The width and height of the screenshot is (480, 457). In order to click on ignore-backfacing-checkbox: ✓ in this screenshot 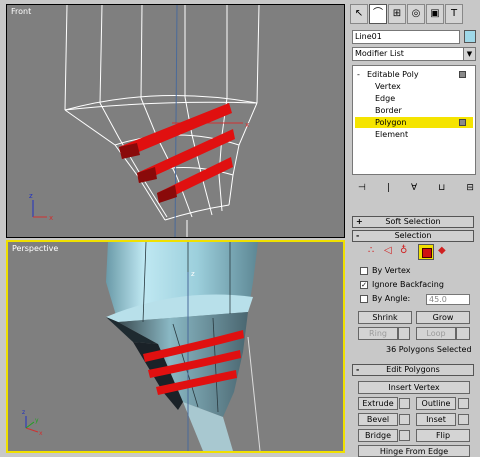, I will do `click(364, 285)`.